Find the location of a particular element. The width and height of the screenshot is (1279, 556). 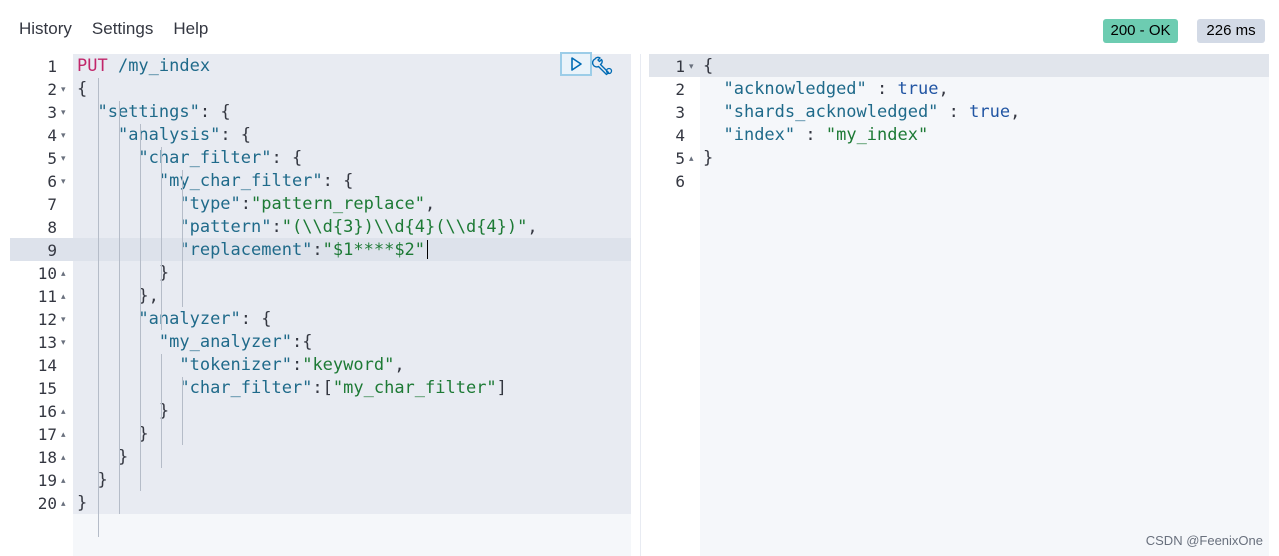

code-token: :{ is located at coordinates (302, 342).